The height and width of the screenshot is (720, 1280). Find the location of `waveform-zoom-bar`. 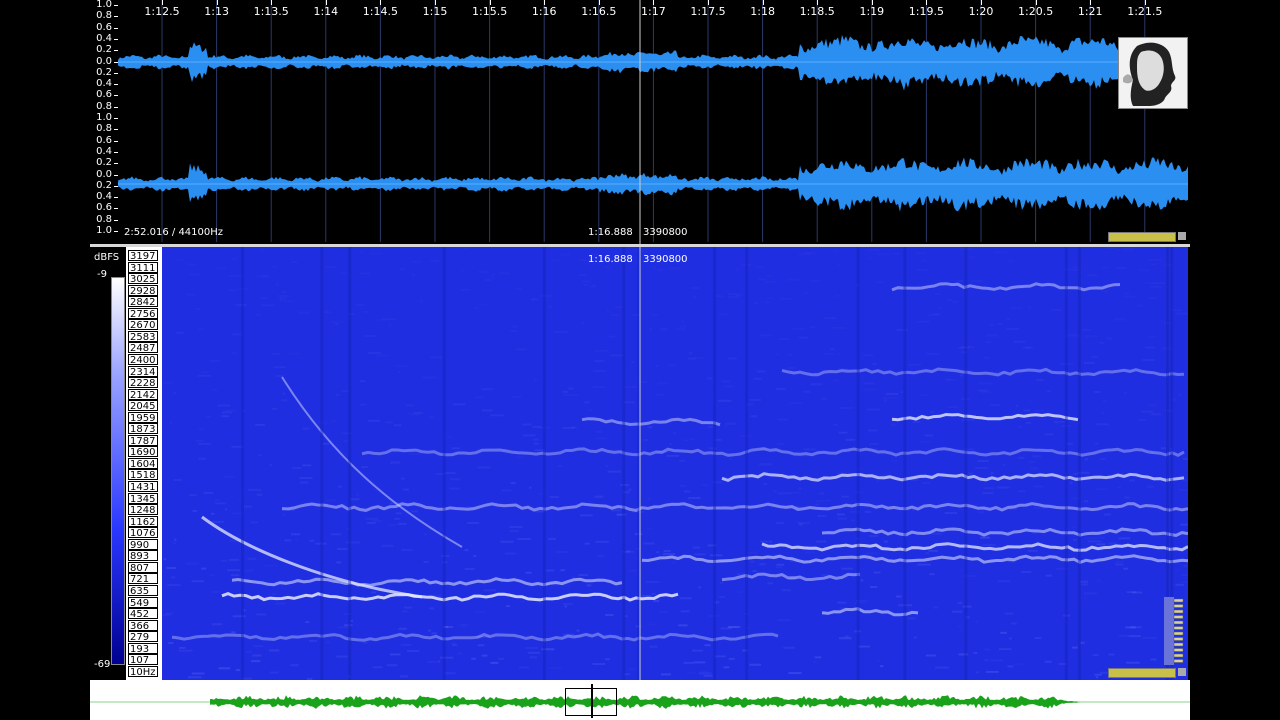

waveform-zoom-bar is located at coordinates (1142, 237).